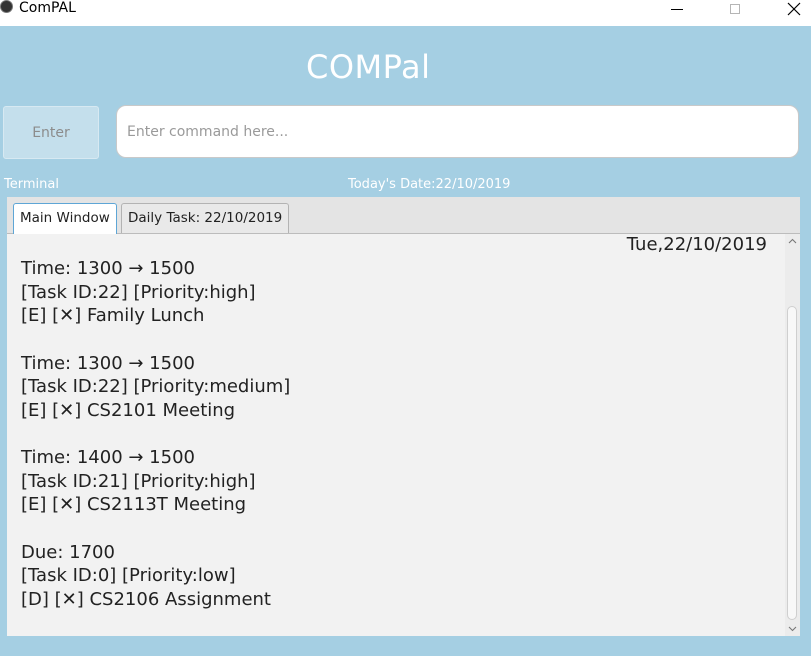 The height and width of the screenshot is (656, 811). I want to click on task-meta: [Task ID:22] [Priority:medium], so click(156, 386).